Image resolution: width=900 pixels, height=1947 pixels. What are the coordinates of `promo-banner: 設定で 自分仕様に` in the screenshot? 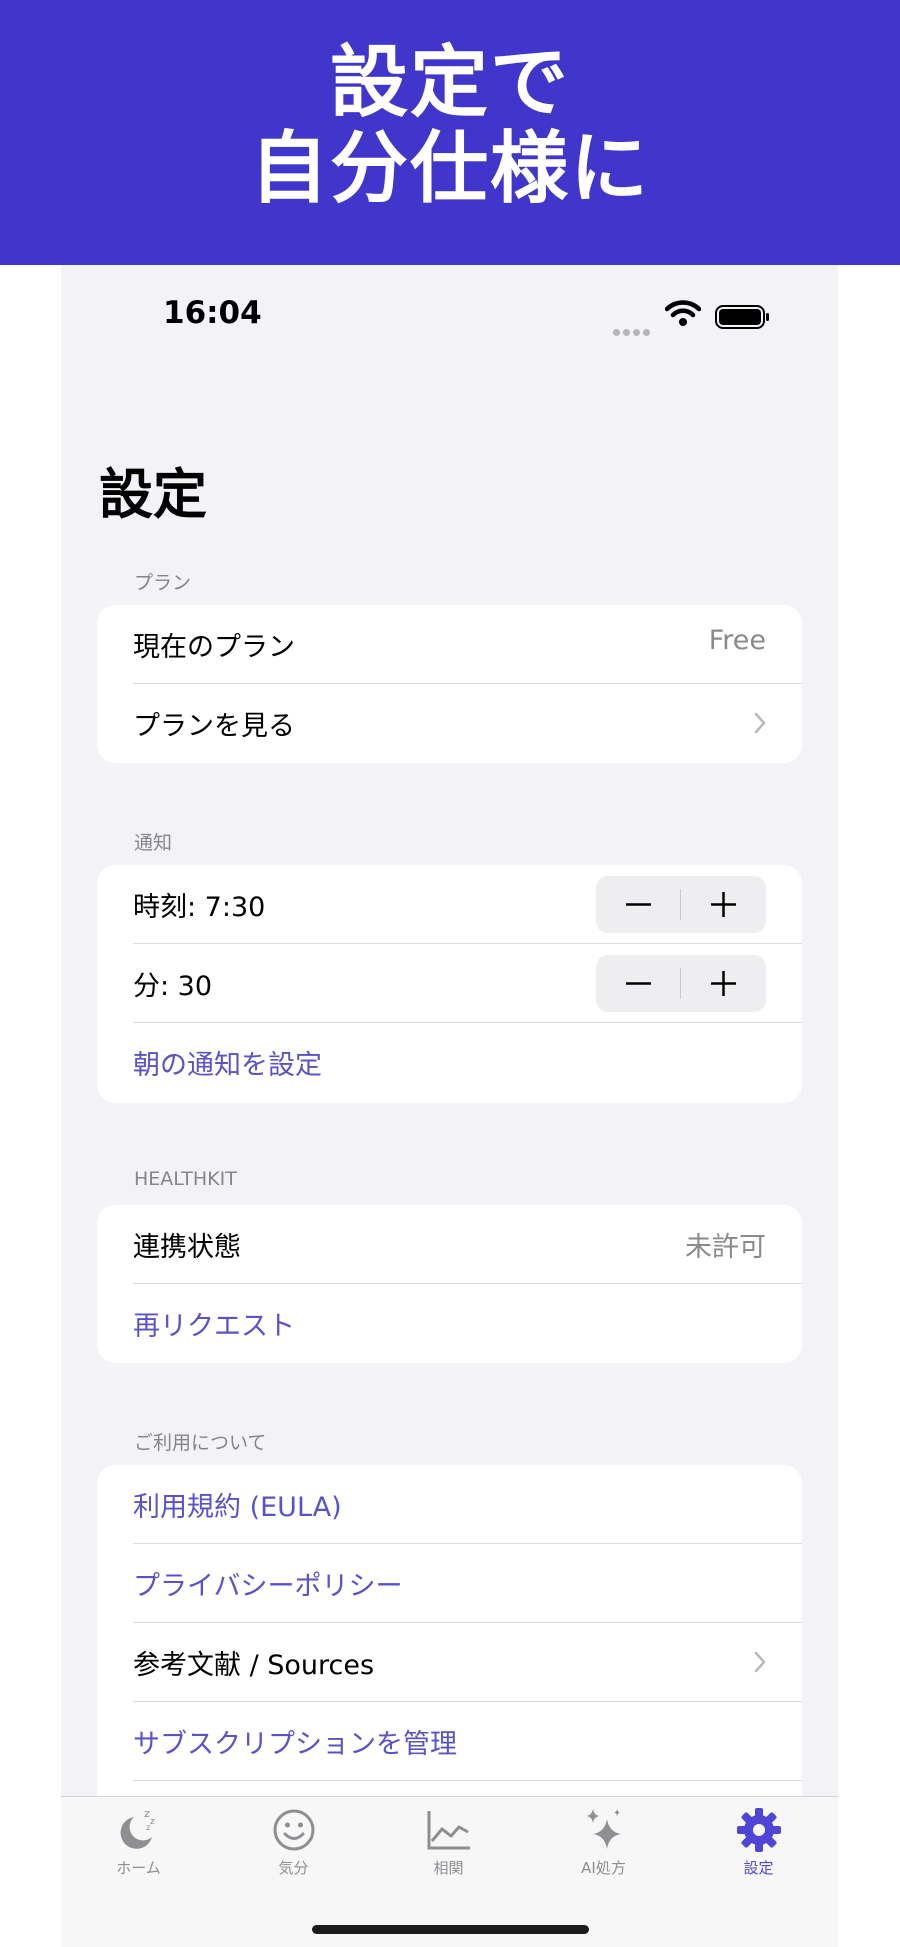 It's located at (450, 132).